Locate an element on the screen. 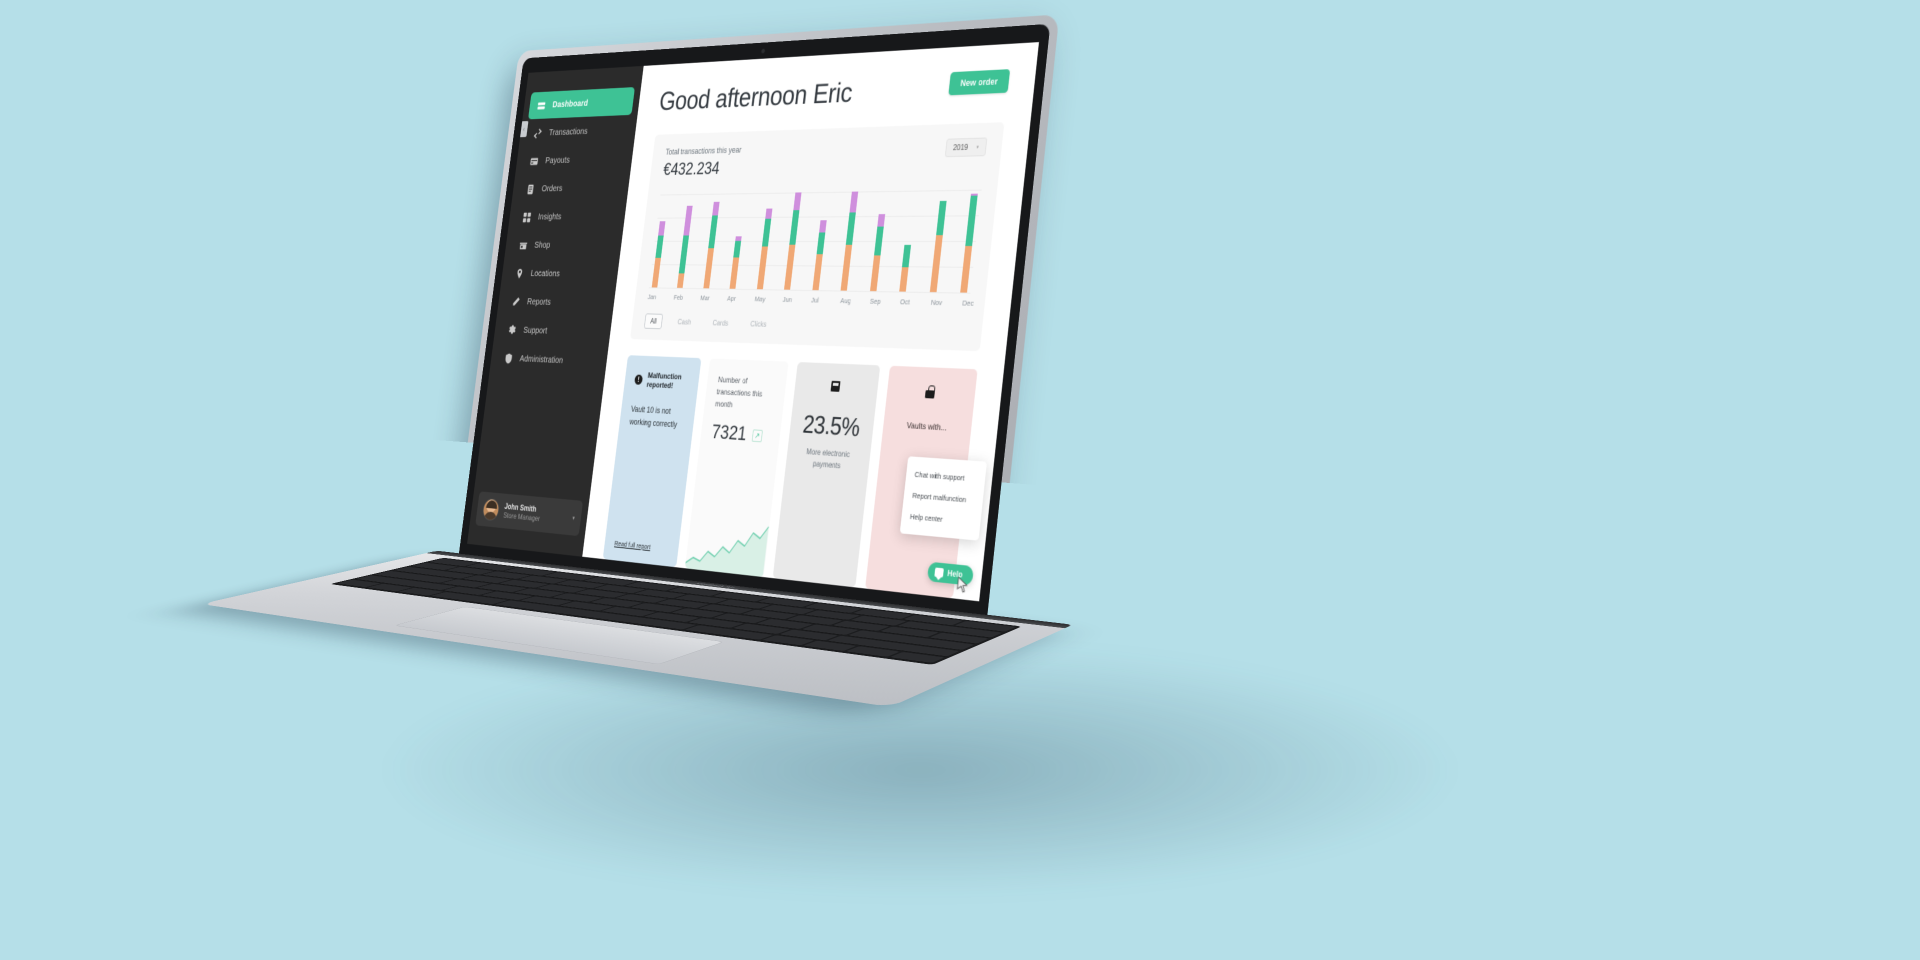 The width and height of the screenshot is (1920, 960). chart-filter-cash: Cash is located at coordinates (684, 322).